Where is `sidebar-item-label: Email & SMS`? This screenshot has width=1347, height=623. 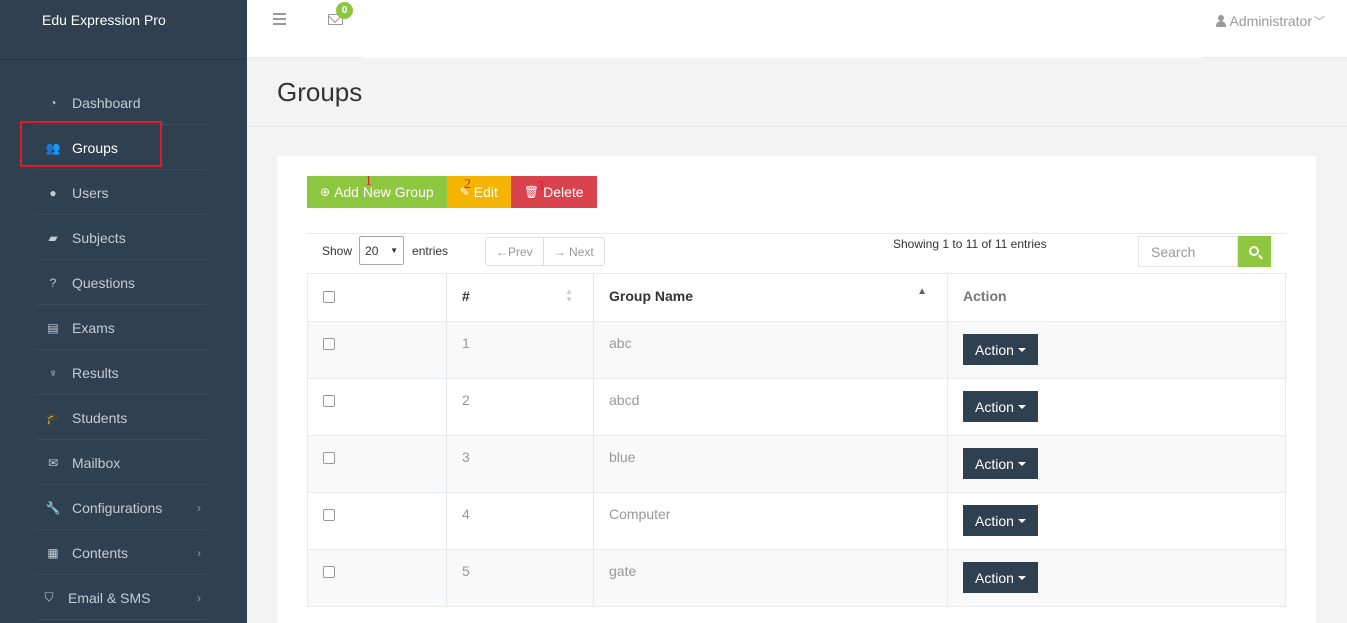
sidebar-item-label: Email & SMS is located at coordinates (109, 597).